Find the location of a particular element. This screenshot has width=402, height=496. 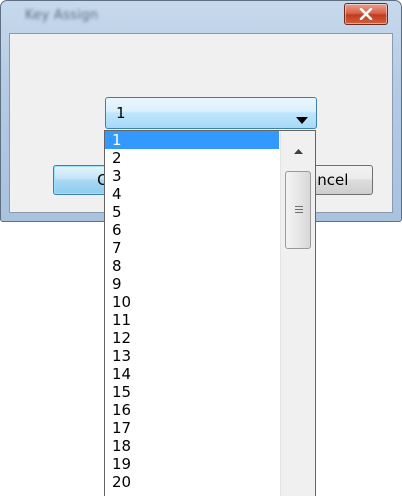

dropdown-option: 2 is located at coordinates (192, 158).